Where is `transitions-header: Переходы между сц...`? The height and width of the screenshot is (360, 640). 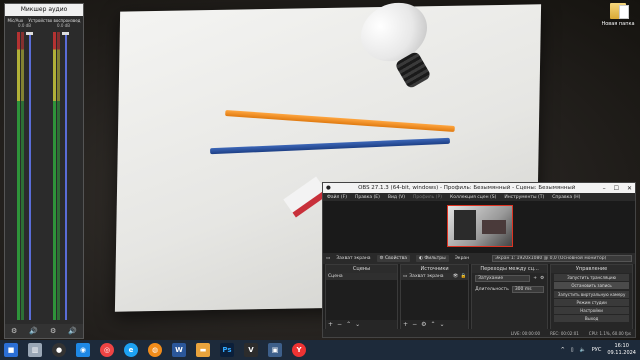
transitions-header: Переходы между сц... is located at coordinates (510, 269).